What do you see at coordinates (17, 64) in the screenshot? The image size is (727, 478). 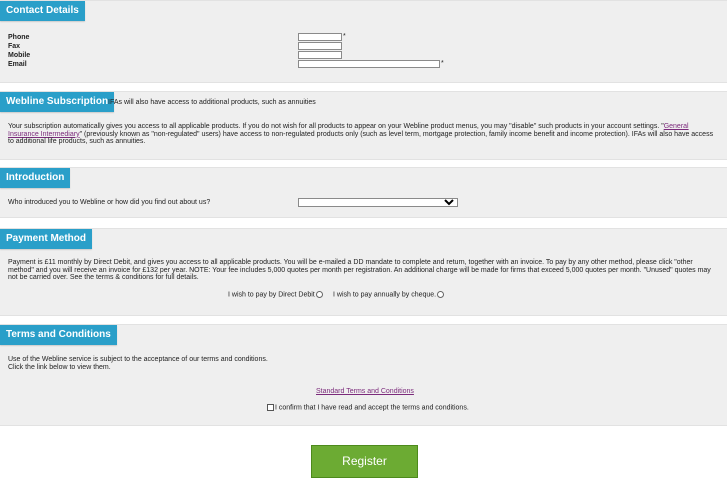 I see `email-label: Email` at bounding box center [17, 64].